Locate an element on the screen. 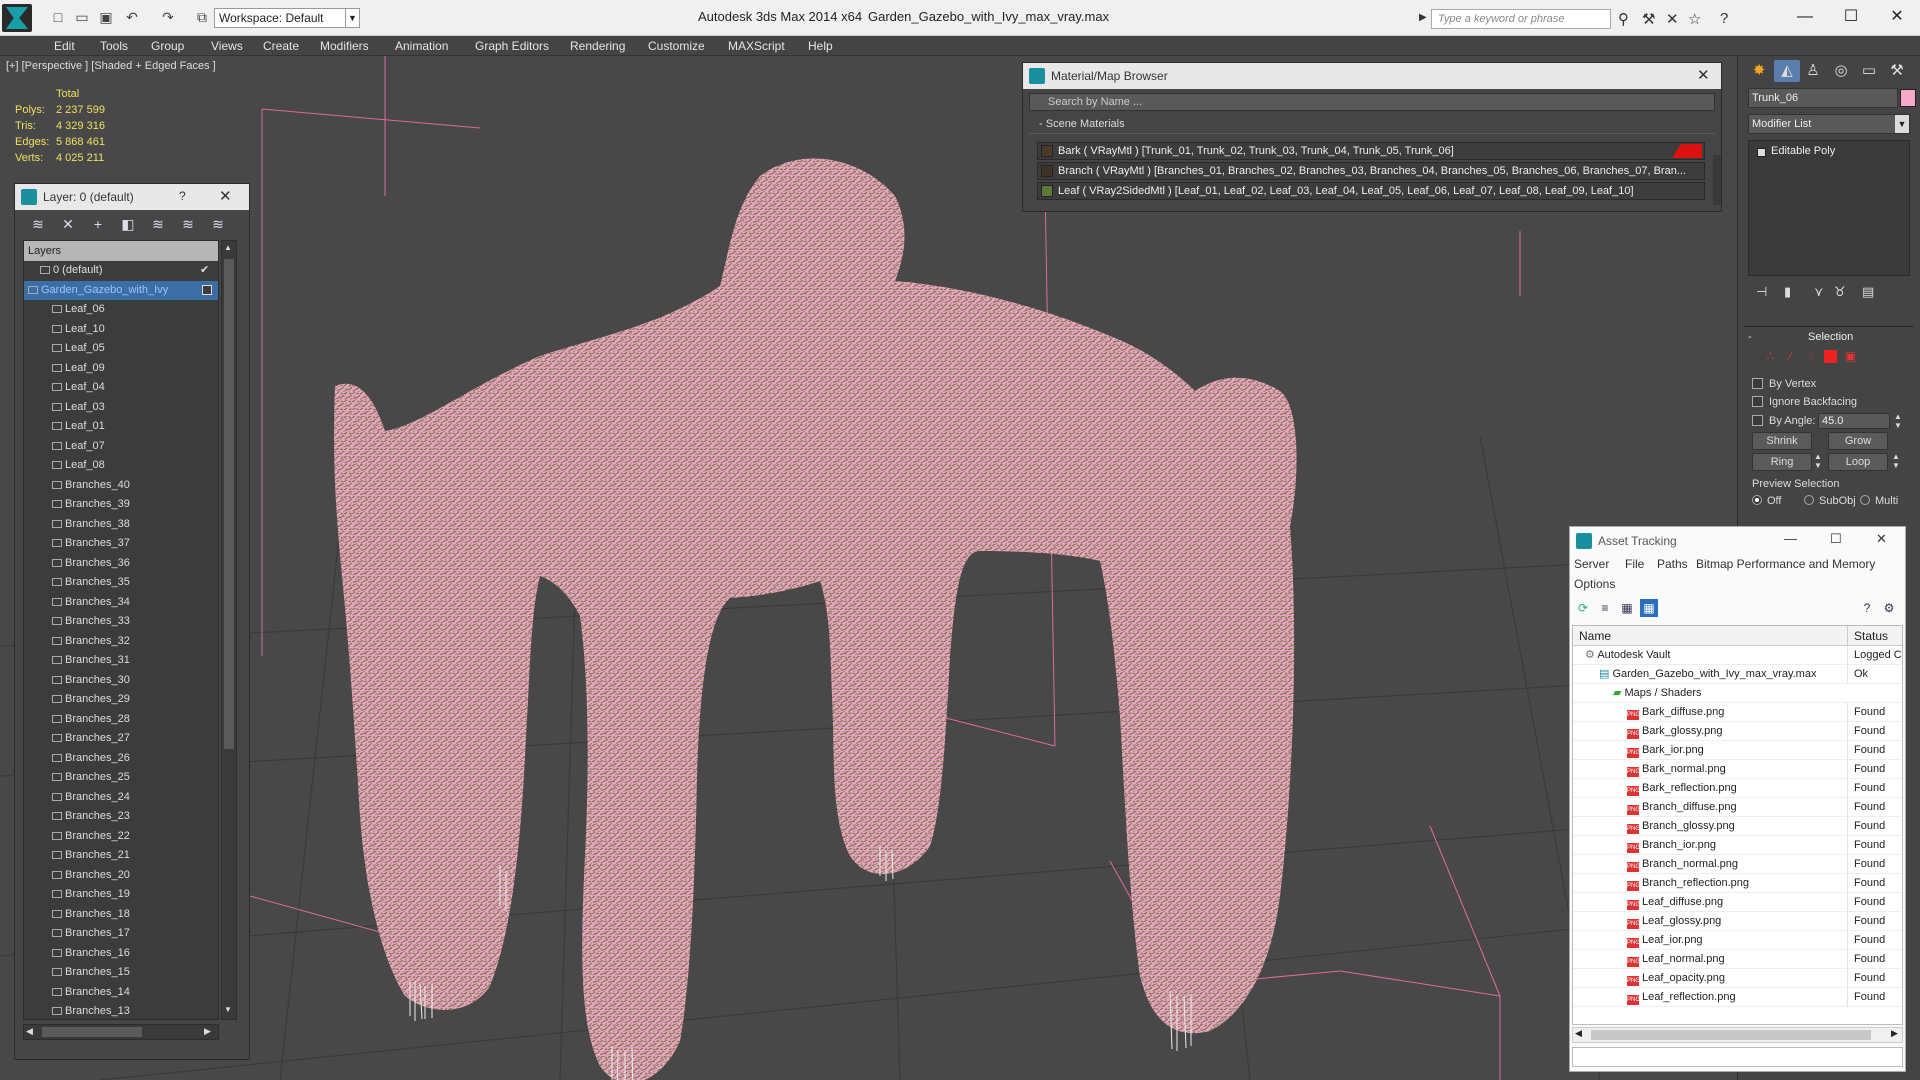 Image resolution: width=1920 pixels, height=1080 pixels. layer-row: Leaf_08 is located at coordinates (121, 465).